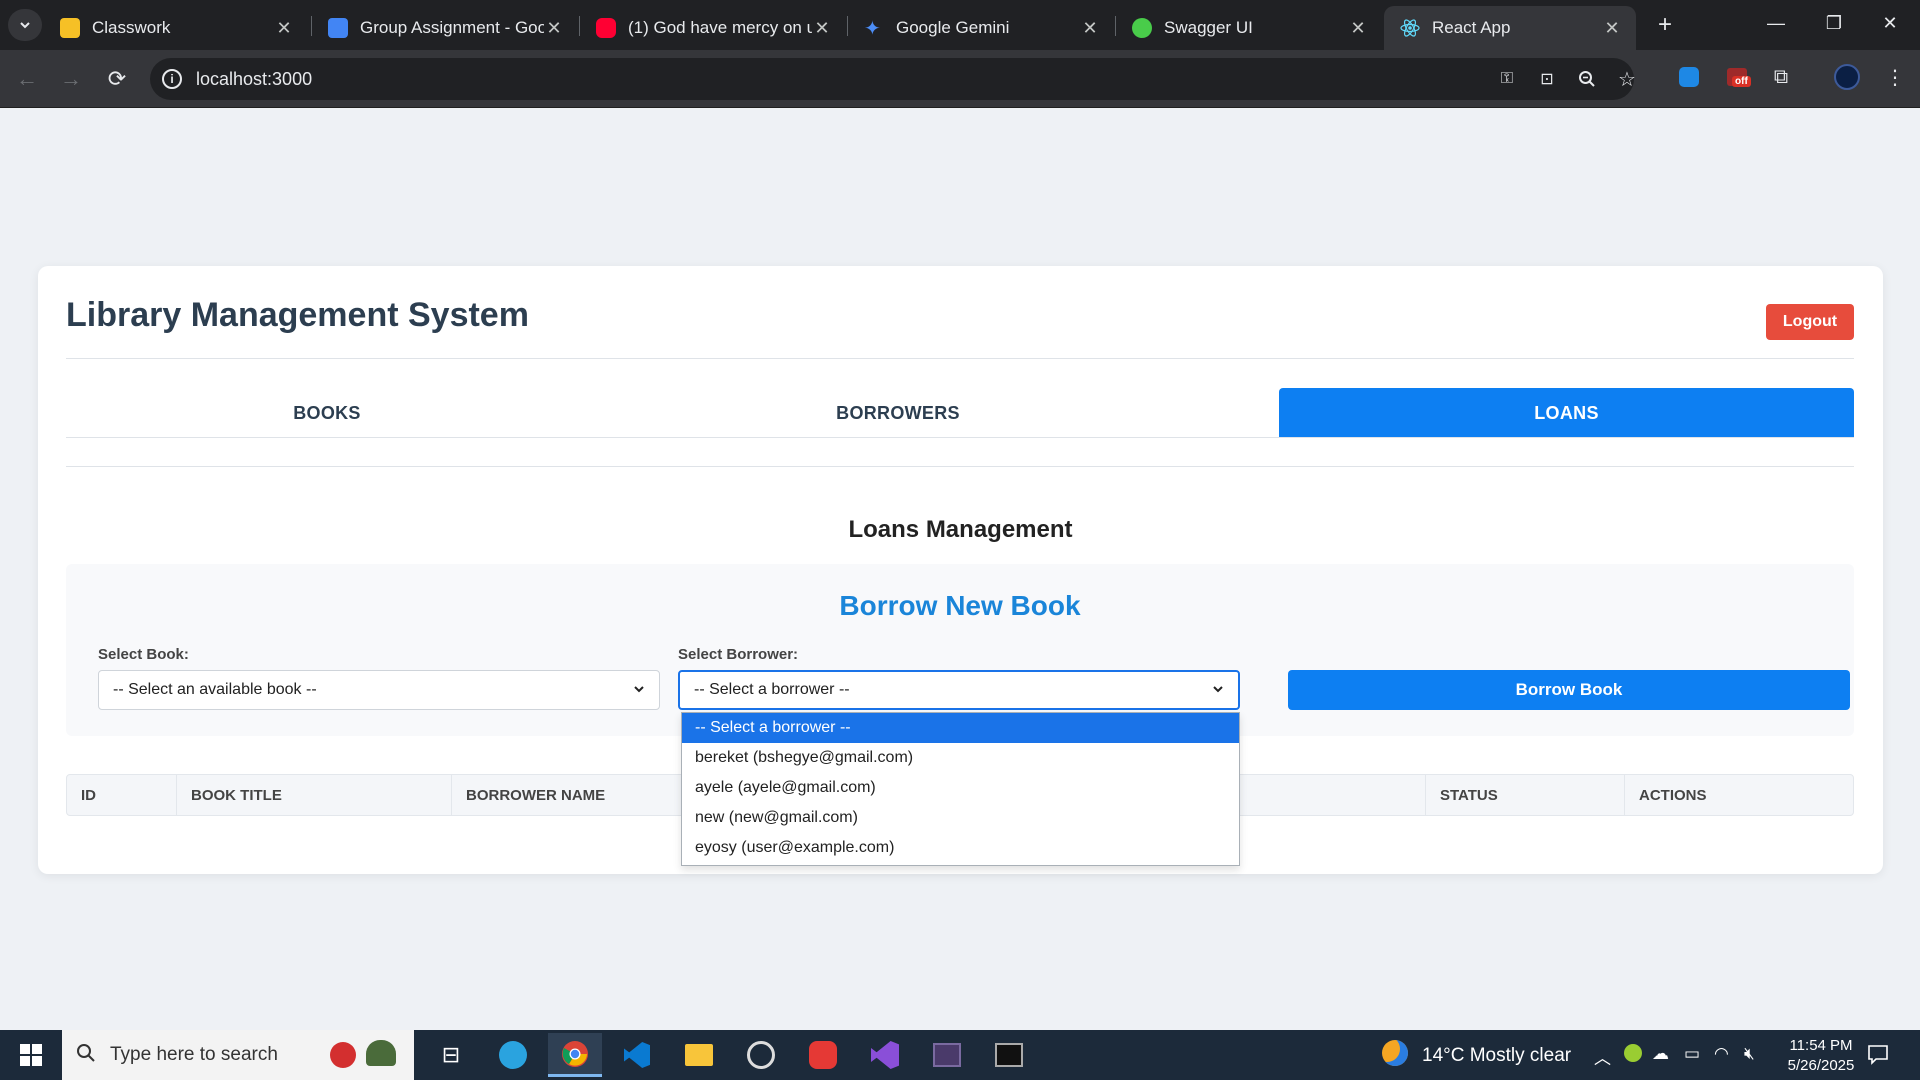 Image resolution: width=1920 pixels, height=1080 pixels. Describe the element at coordinates (117, 79) in the screenshot. I see `reload-button: ⟳` at that location.